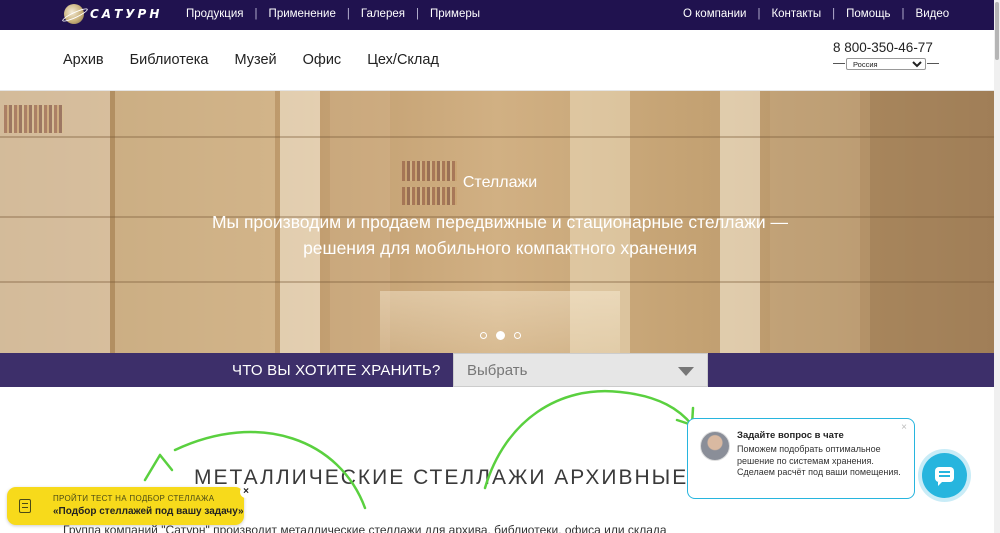 This screenshot has height=533, width=1000. What do you see at coordinates (715, 446) in the screenshot?
I see `consultant-avatar` at bounding box center [715, 446].